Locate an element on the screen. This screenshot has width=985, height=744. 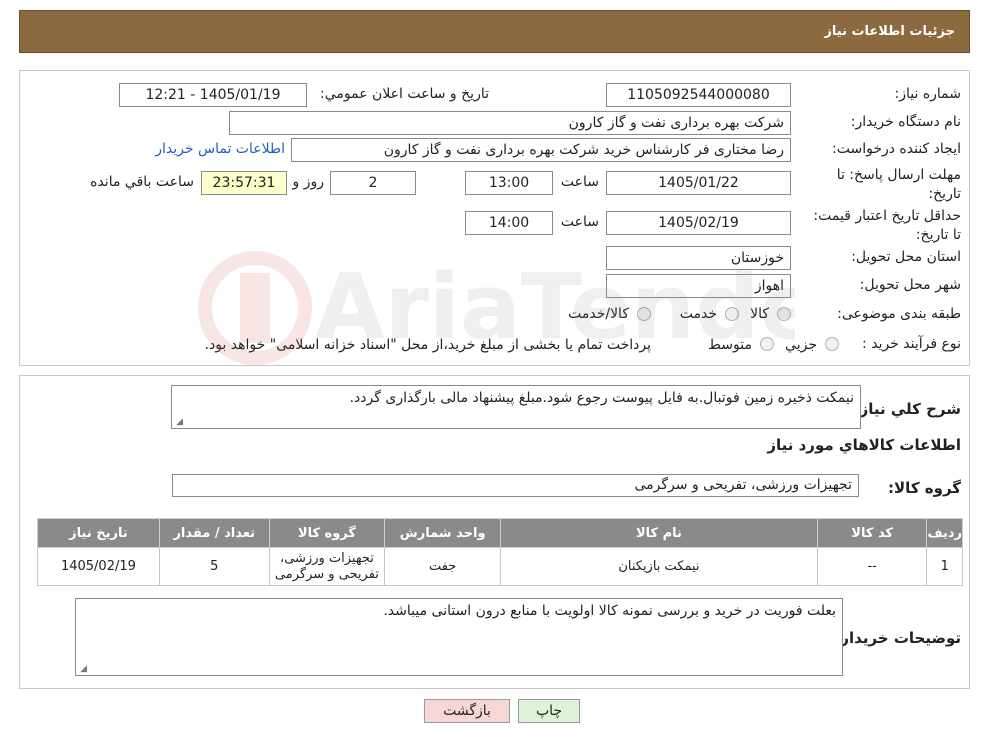
days-label: روز و is located at coordinates (308, 182).